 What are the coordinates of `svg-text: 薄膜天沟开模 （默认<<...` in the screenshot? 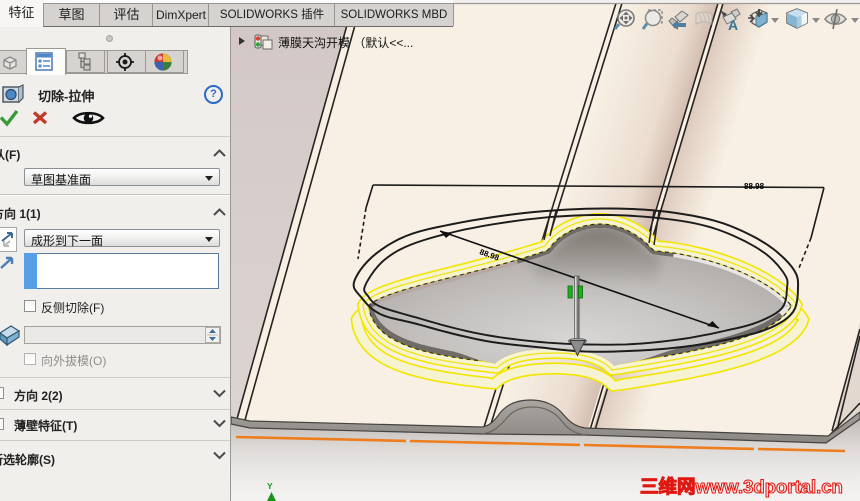 It's located at (345, 42).